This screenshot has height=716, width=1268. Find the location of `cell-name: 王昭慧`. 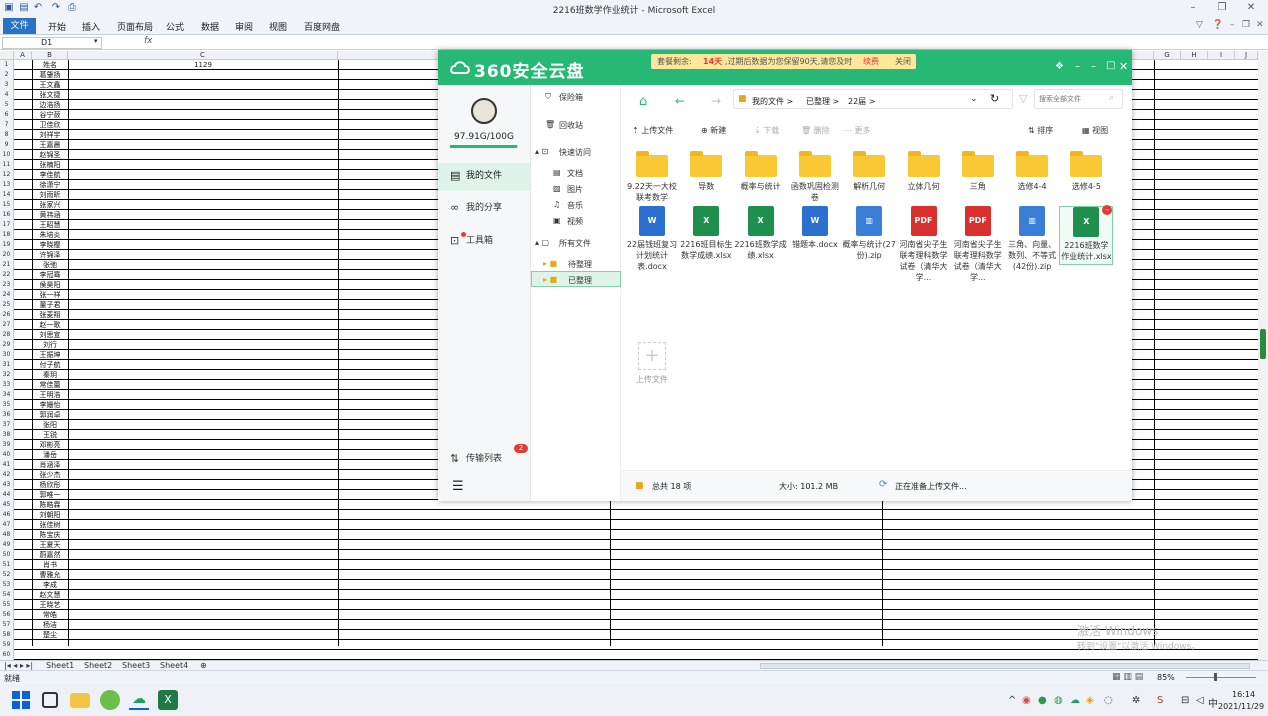

cell-name: 王昭慧 is located at coordinates (50, 225).